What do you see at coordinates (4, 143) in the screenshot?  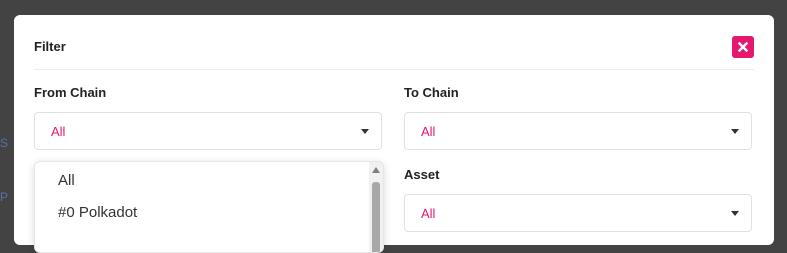 I see `background-text: S` at bounding box center [4, 143].